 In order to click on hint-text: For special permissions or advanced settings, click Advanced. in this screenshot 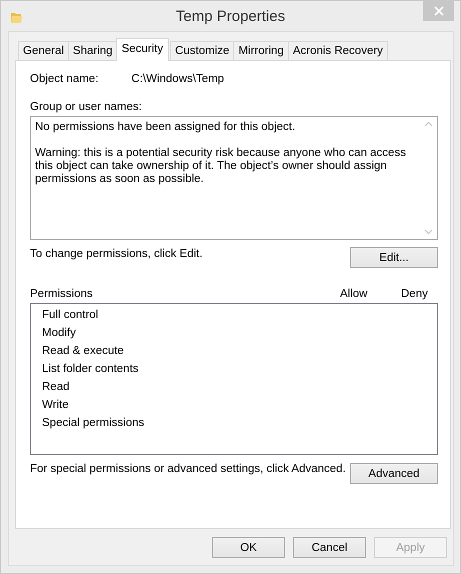, I will do `click(188, 469)`.